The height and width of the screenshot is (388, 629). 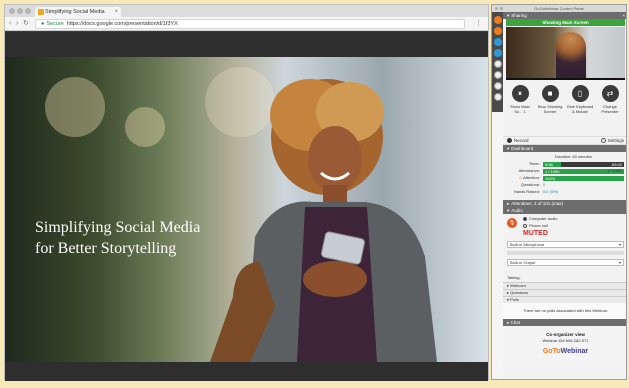 I want to click on attention-bar: 100%, so click(x=583, y=178).